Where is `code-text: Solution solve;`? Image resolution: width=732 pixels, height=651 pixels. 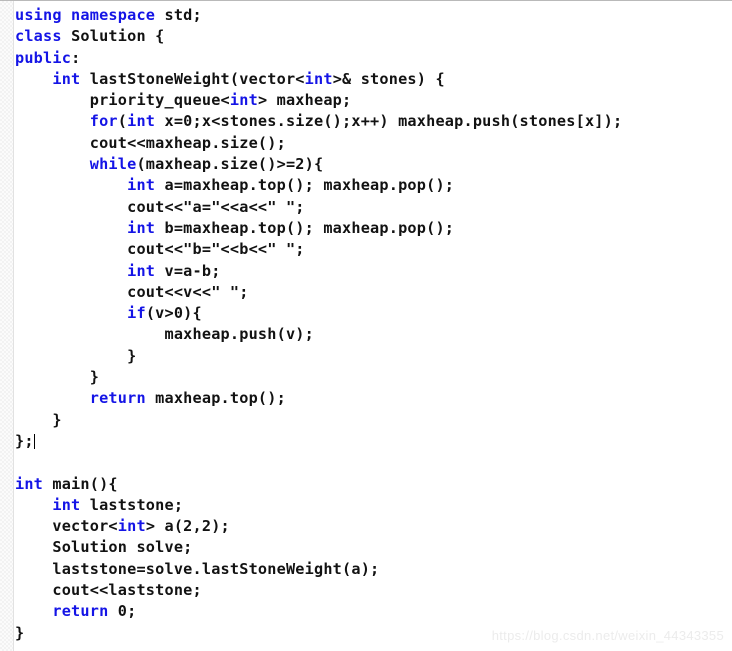 code-text: Solution solve; is located at coordinates (104, 547).